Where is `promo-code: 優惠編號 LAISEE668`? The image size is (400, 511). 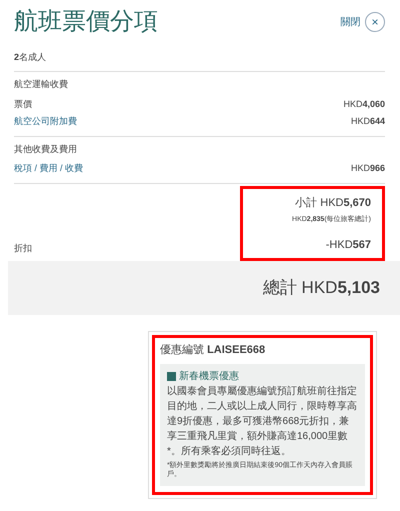
promo-code: 優惠編號 LAISEE668 is located at coordinates (213, 350).